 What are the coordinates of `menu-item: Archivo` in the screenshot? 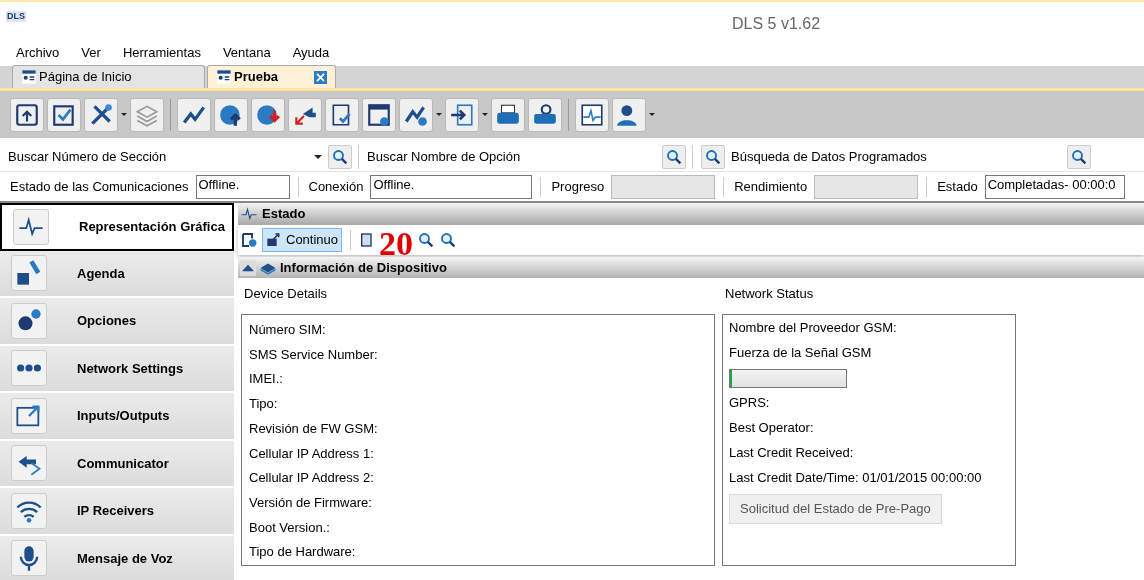 It's located at (38, 53).